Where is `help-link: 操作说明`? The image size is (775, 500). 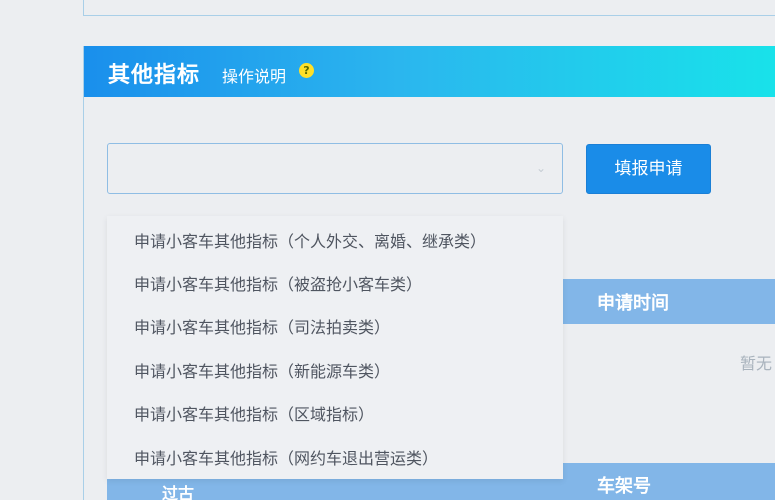 help-link: 操作说明 is located at coordinates (254, 75).